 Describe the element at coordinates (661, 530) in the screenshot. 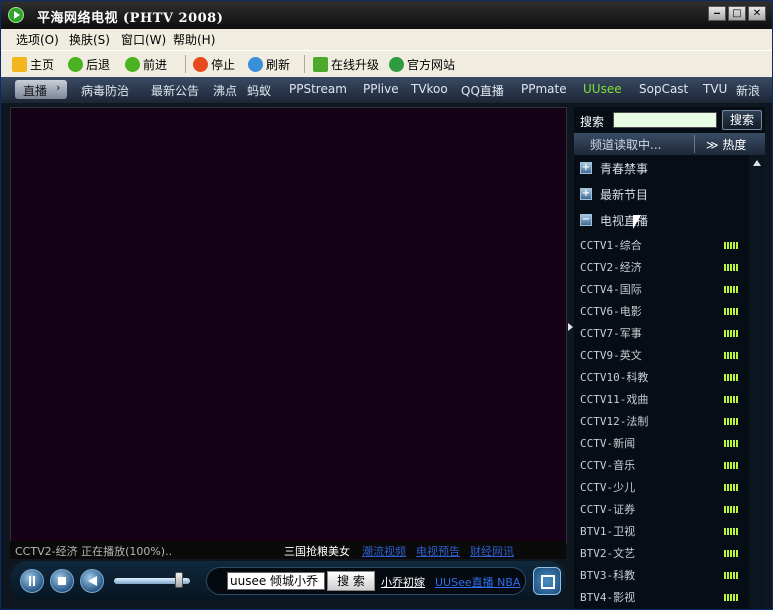

I see `channel-item: BTV1-卫视` at that location.